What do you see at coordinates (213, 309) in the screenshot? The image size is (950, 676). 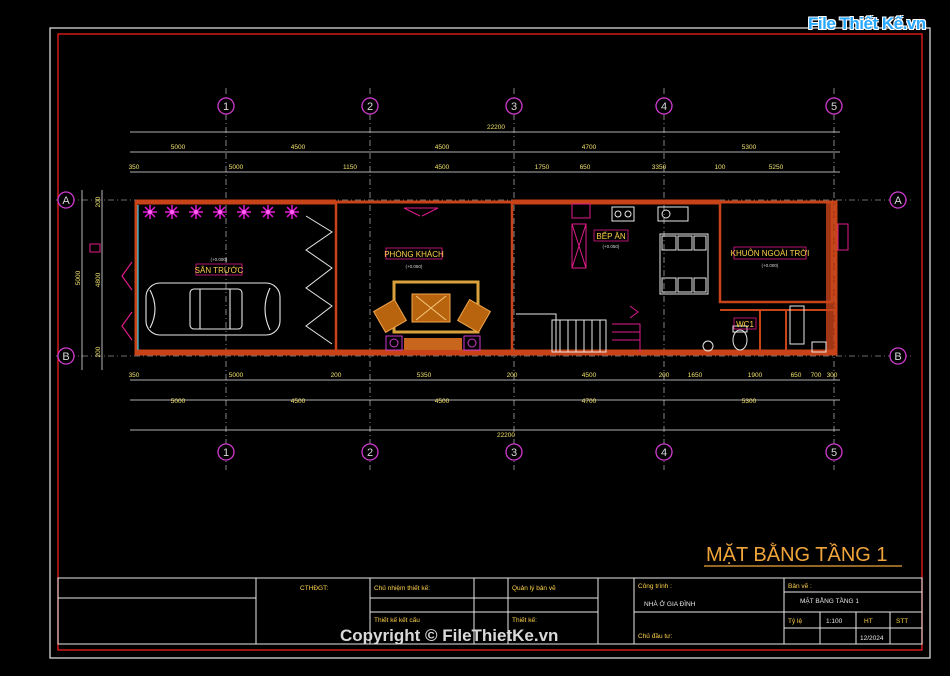 I see `car-icon` at bounding box center [213, 309].